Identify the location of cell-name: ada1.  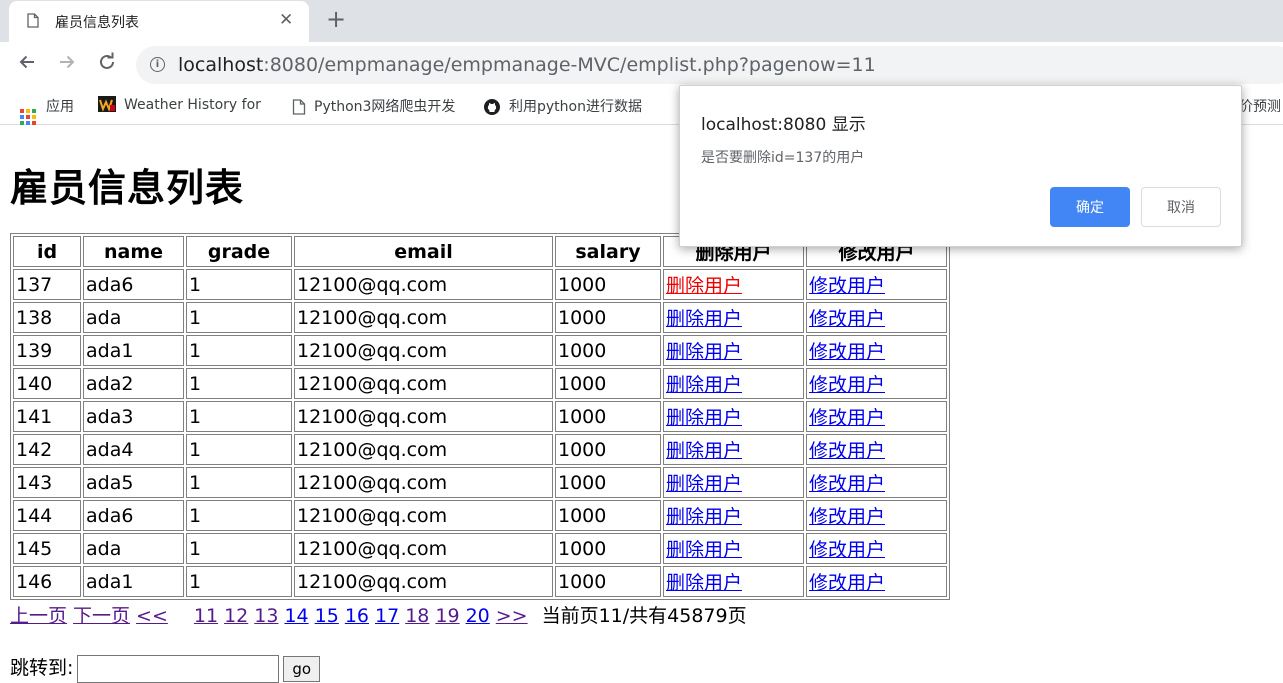
(133, 581).